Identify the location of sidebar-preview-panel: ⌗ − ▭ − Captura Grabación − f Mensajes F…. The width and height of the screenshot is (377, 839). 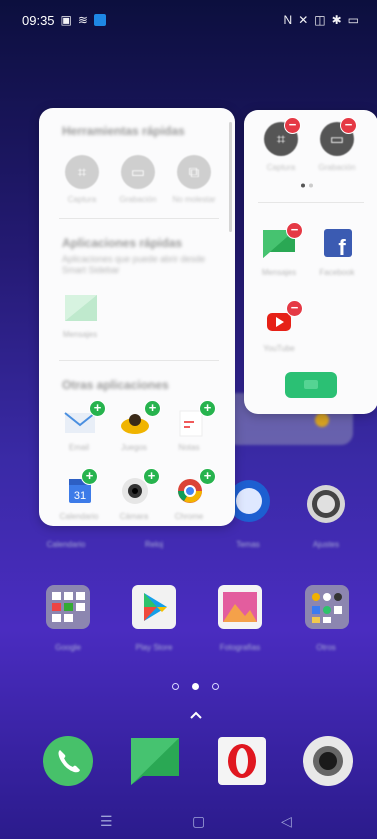
(310, 262).